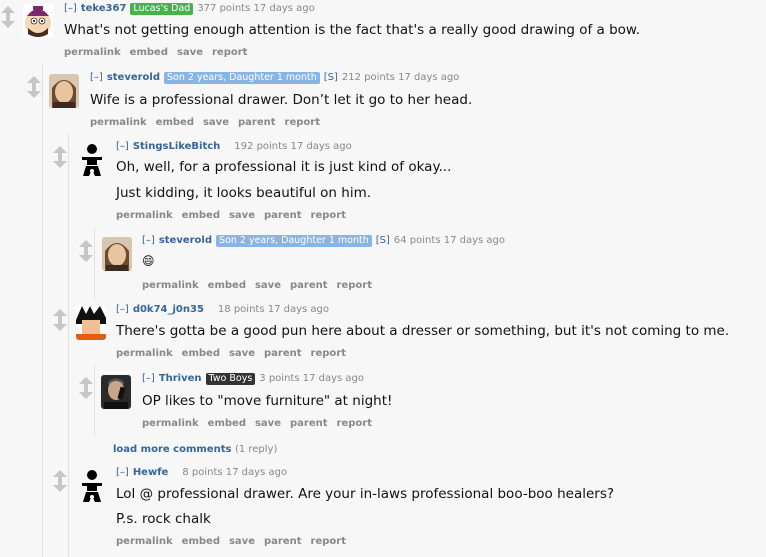 Image resolution: width=766 pixels, height=557 pixels. I want to click on reply-count: (1 reply), so click(256, 449).